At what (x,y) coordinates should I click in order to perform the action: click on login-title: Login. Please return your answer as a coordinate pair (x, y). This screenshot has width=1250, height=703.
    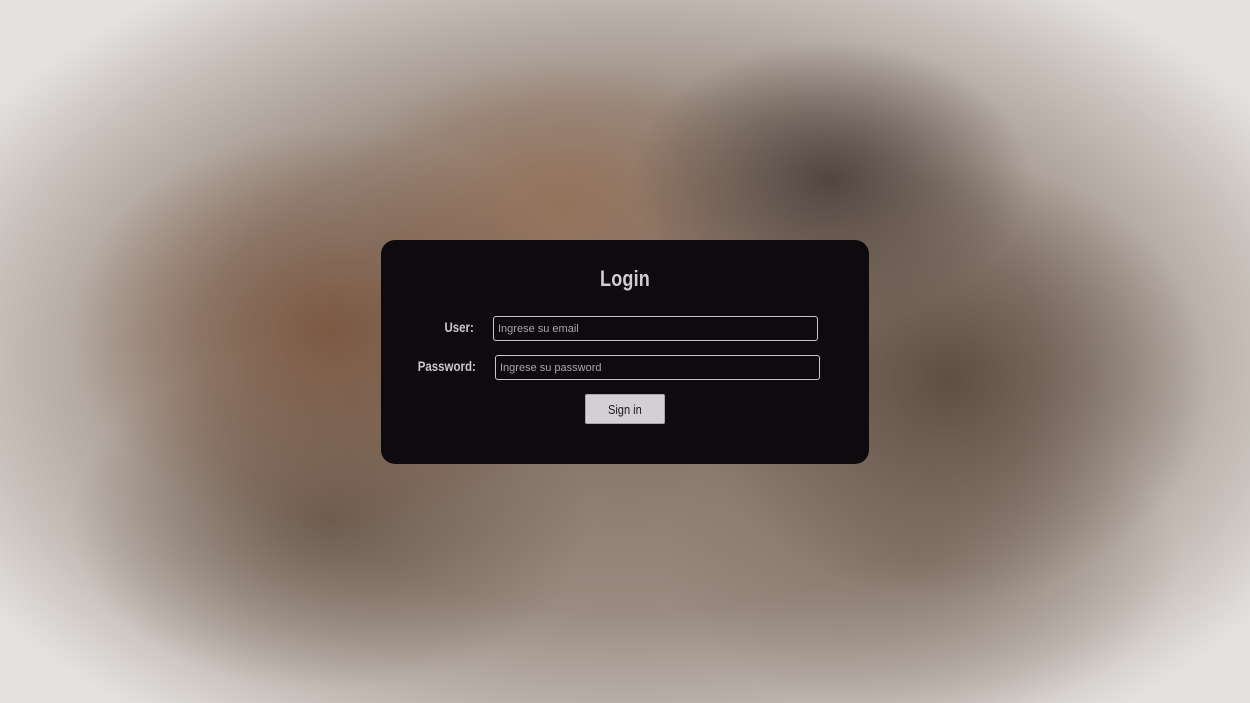
    Looking at the image, I should click on (625, 278).